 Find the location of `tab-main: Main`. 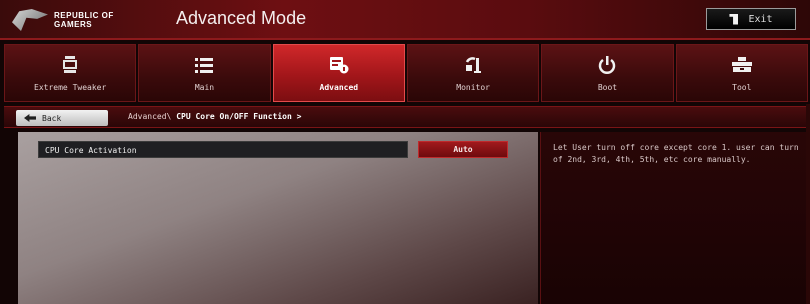

tab-main: Main is located at coordinates (204, 73).